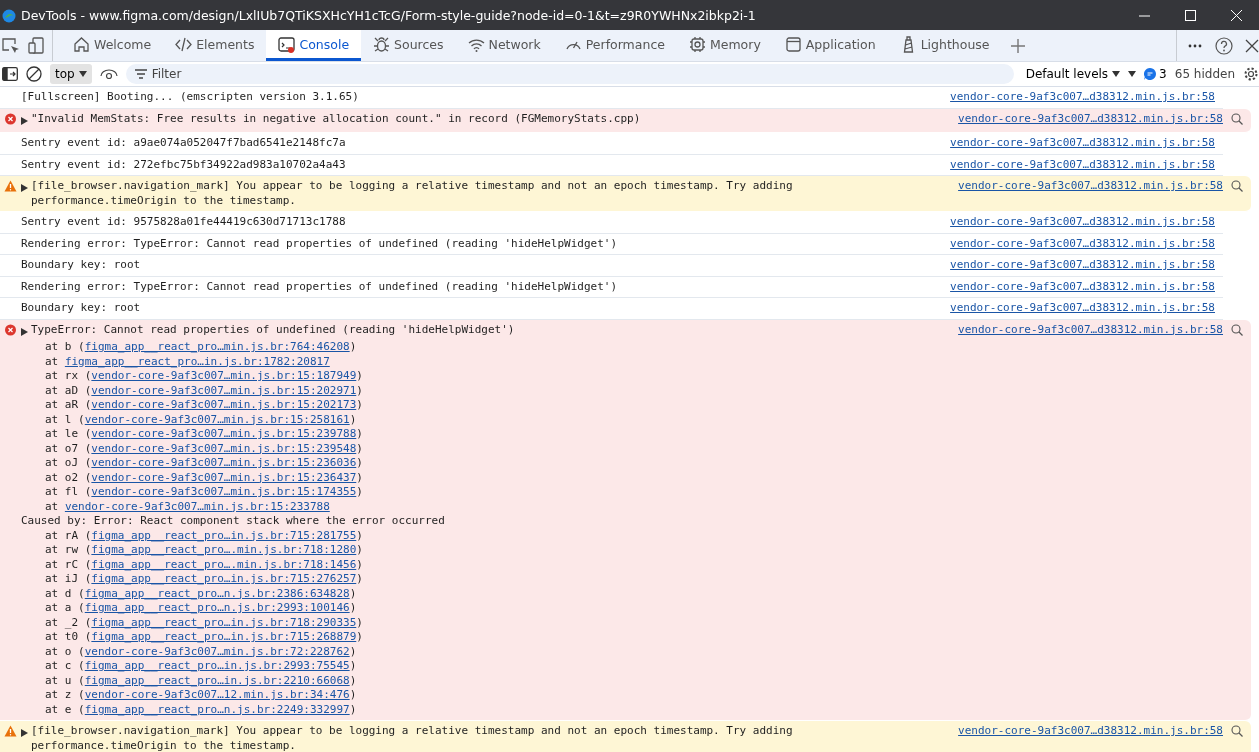 This screenshot has width=1259, height=752. Describe the element at coordinates (82, 74) in the screenshot. I see `dropdown-caret-icon` at that location.